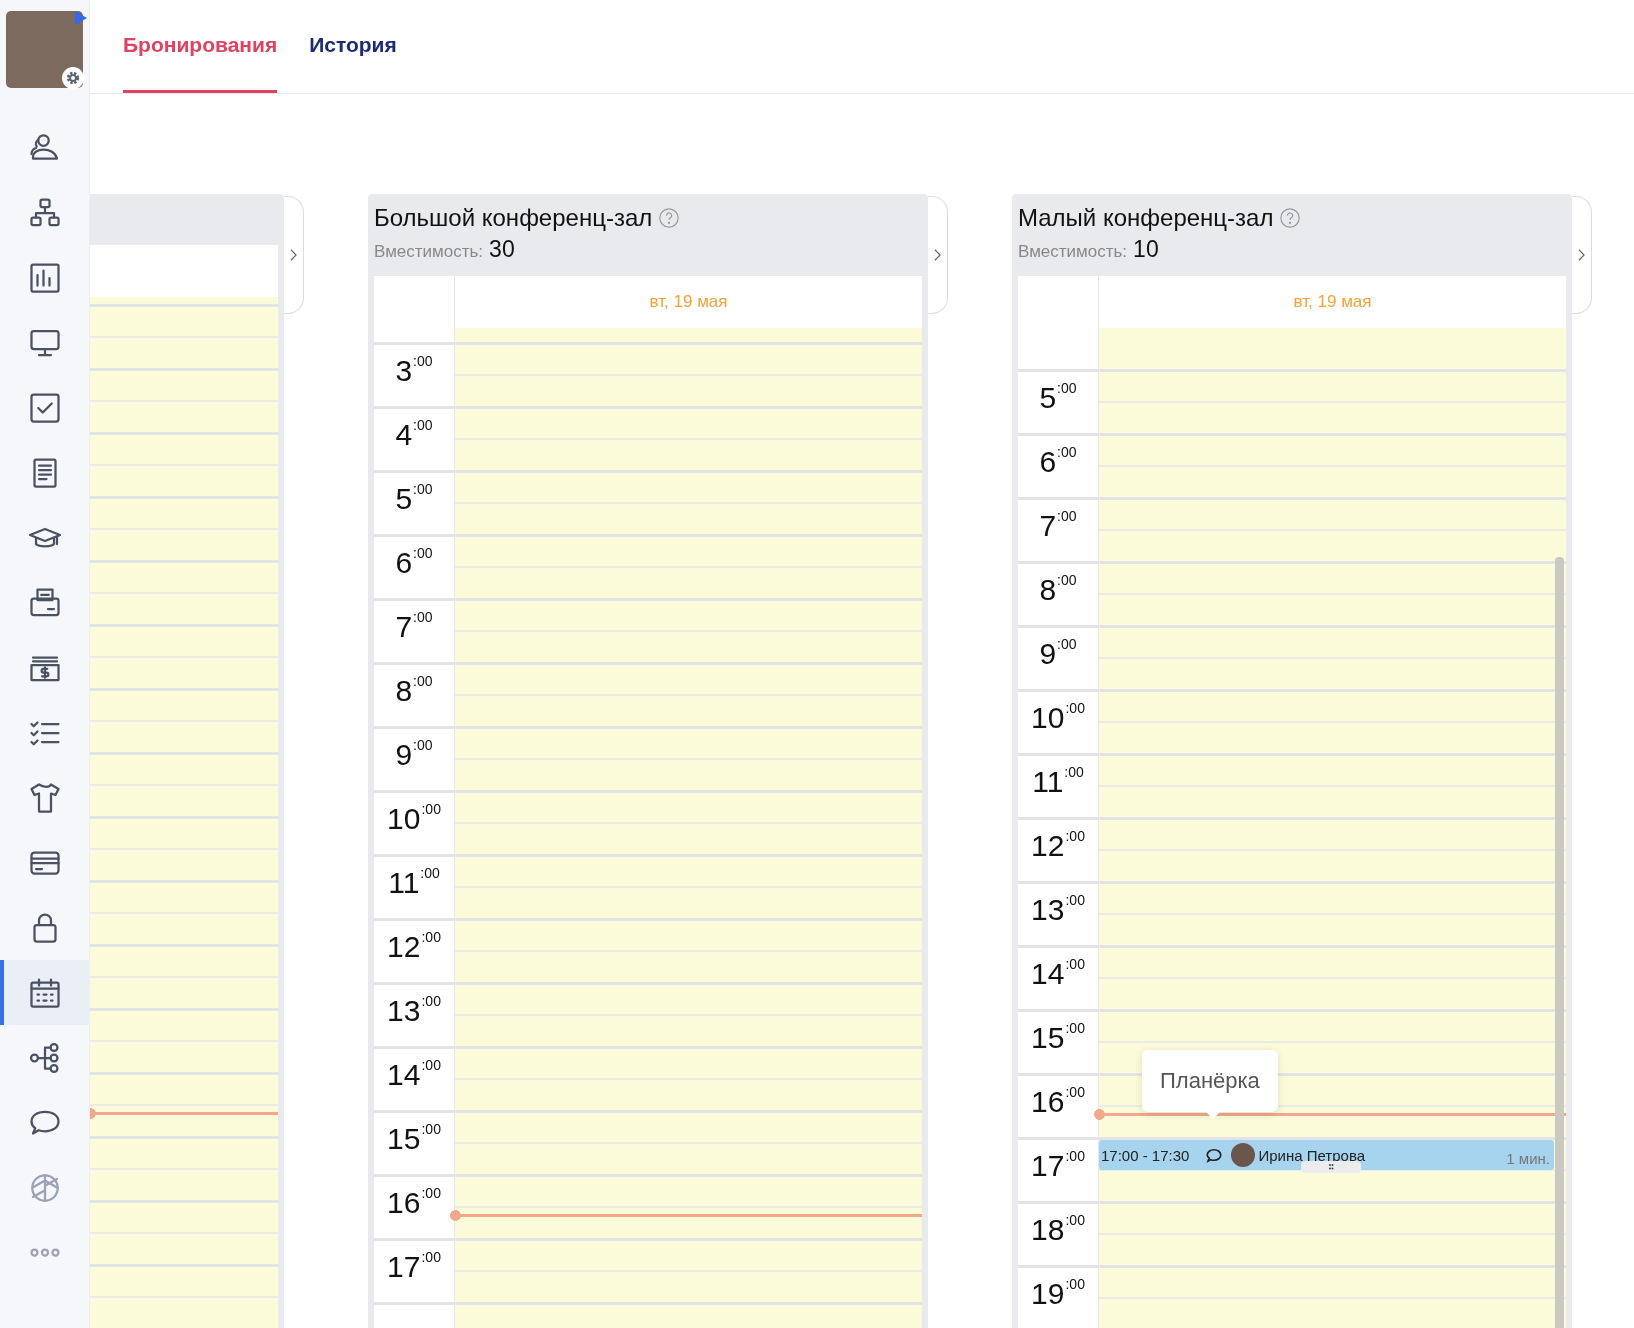  I want to click on triangle-icon, so click(81, 18).